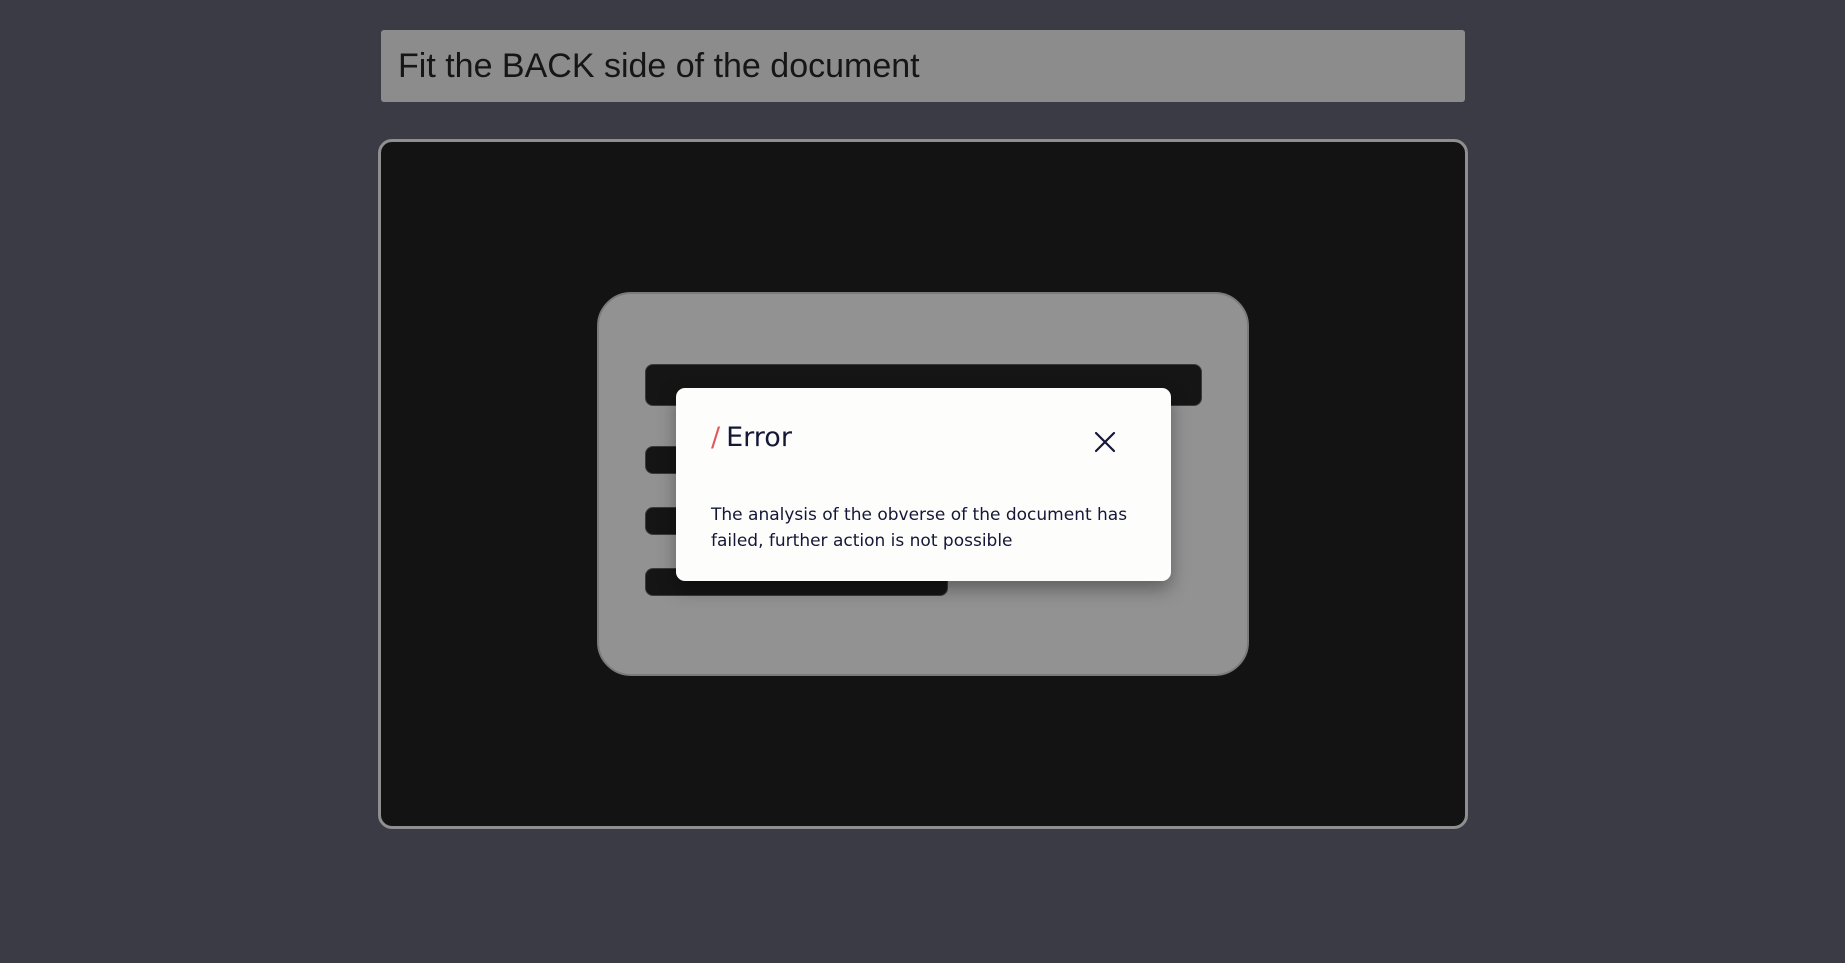 This screenshot has width=1845, height=963. Describe the element at coordinates (759, 437) in the screenshot. I see `dialog-title: Error` at that location.